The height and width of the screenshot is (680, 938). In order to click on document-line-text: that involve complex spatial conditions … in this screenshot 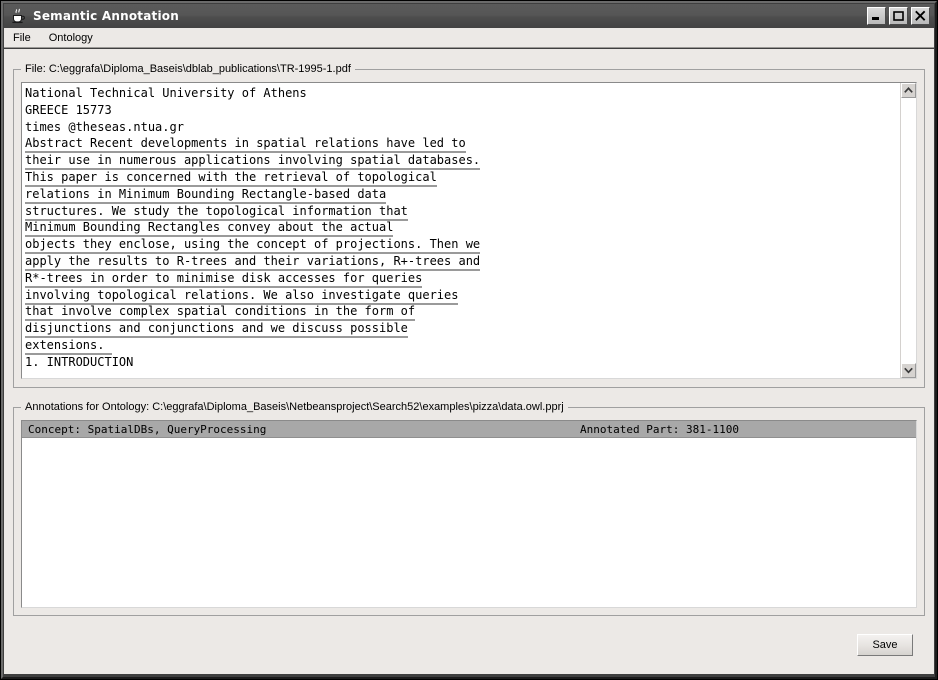, I will do `click(220, 313)`.